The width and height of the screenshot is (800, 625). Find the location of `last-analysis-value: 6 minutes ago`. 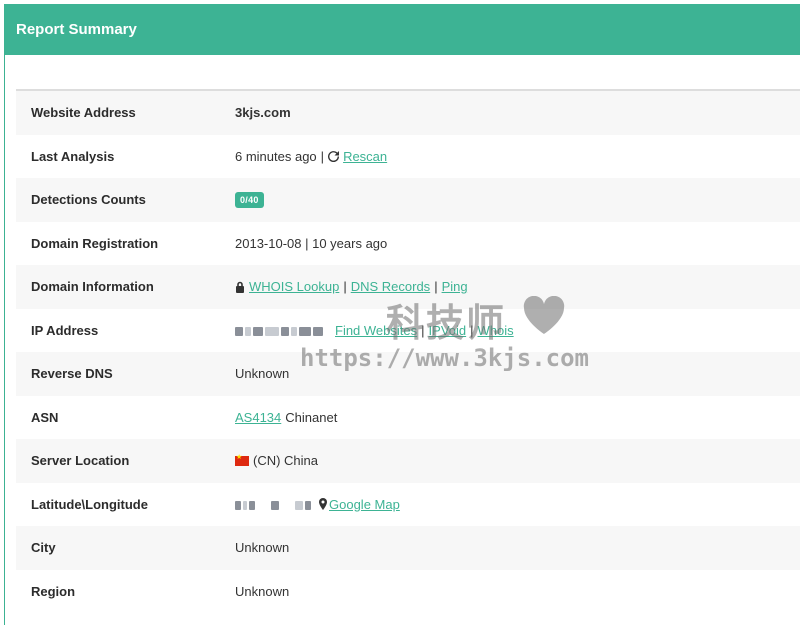

last-analysis-value: 6 minutes ago is located at coordinates (276, 156).